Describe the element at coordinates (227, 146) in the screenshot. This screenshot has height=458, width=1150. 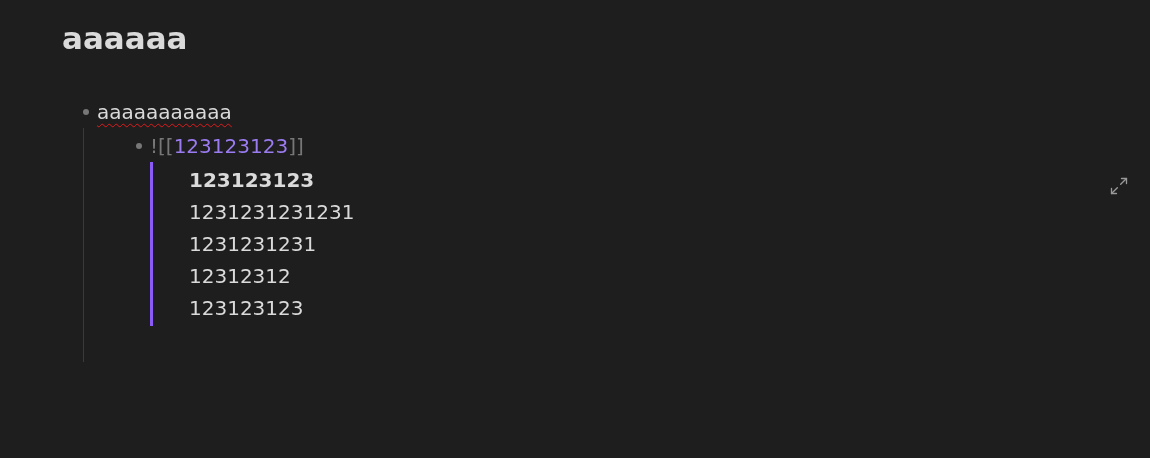
I see `embed-link: ![[123123123]]` at that location.